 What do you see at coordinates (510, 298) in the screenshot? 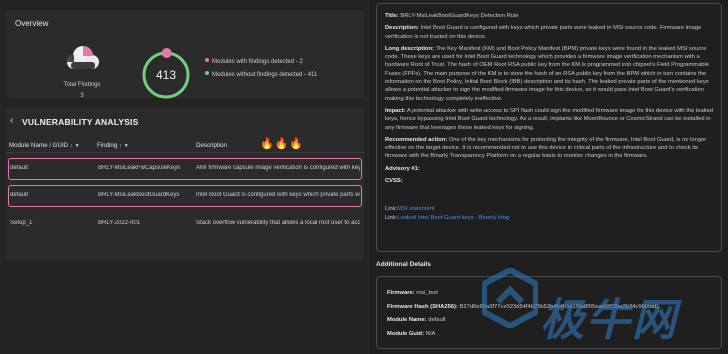
I see `watermark-logo-icon` at bounding box center [510, 298].